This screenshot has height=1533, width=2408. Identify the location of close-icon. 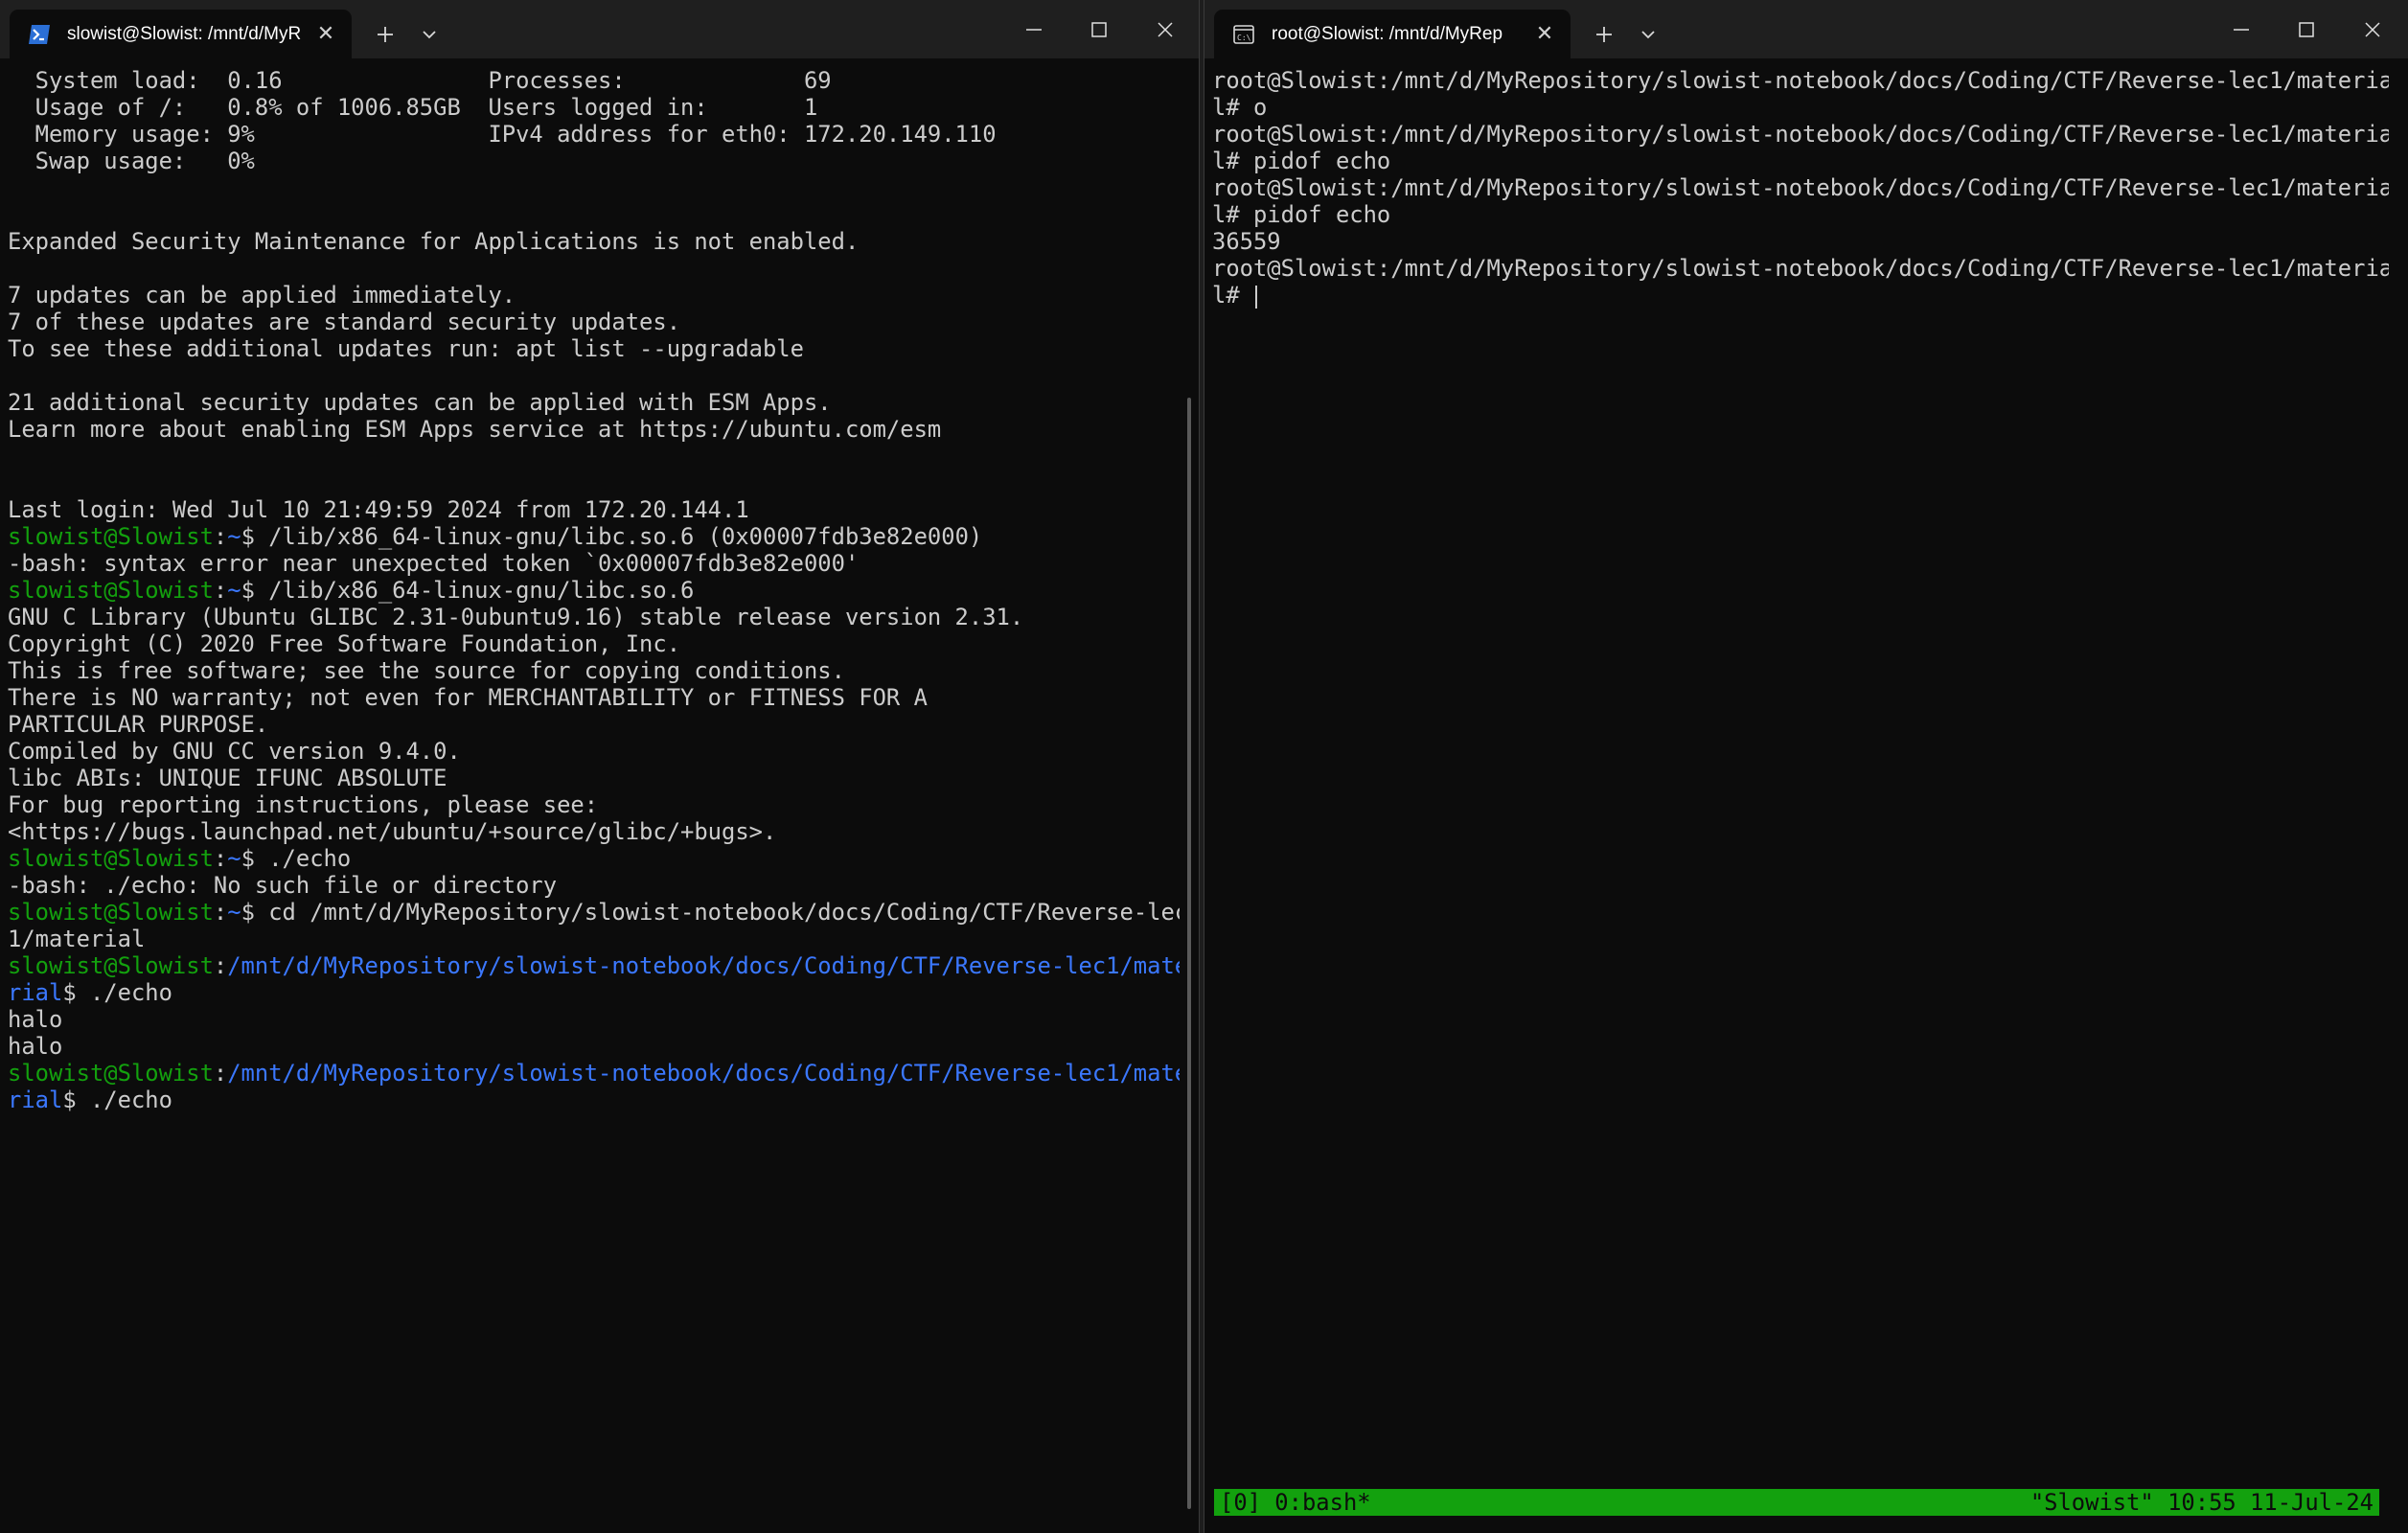
(1165, 29).